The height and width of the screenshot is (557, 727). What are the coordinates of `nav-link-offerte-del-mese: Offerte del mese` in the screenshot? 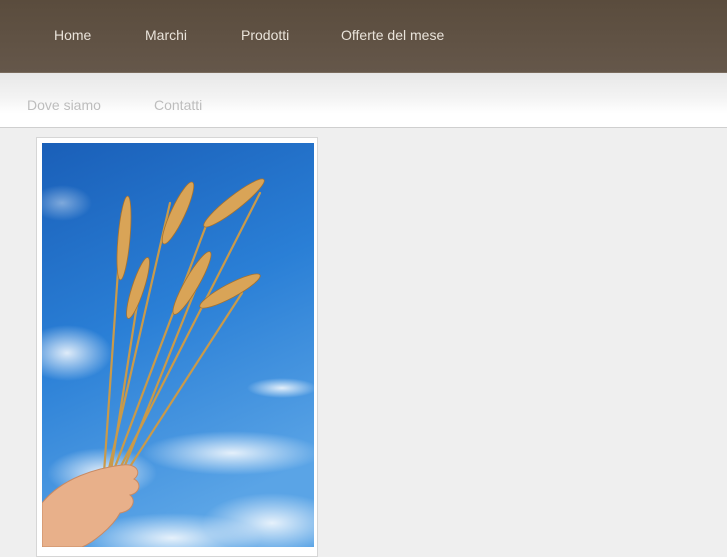 It's located at (392, 35).